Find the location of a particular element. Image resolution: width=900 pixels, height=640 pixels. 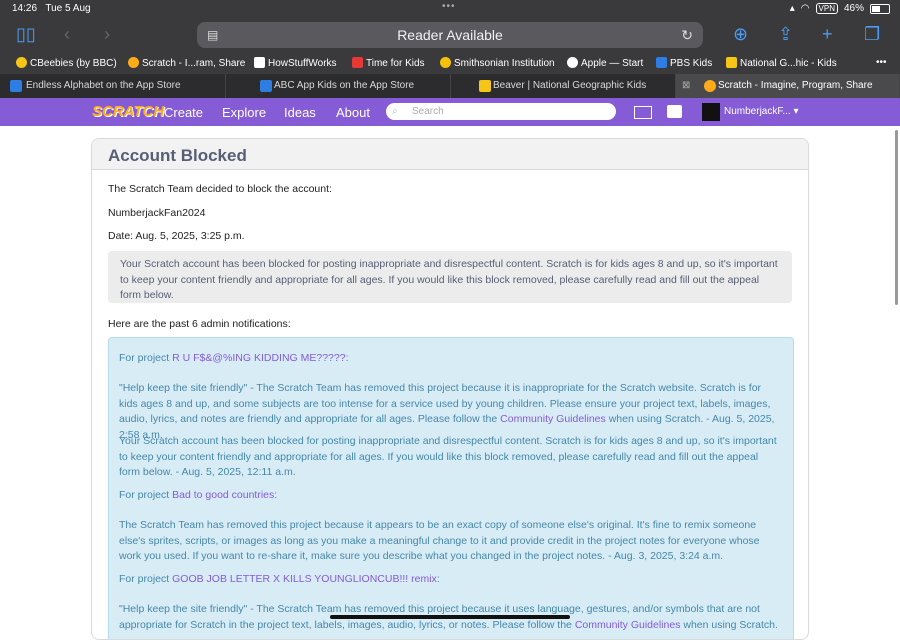

battery-percent: 46% is located at coordinates (853, 8).